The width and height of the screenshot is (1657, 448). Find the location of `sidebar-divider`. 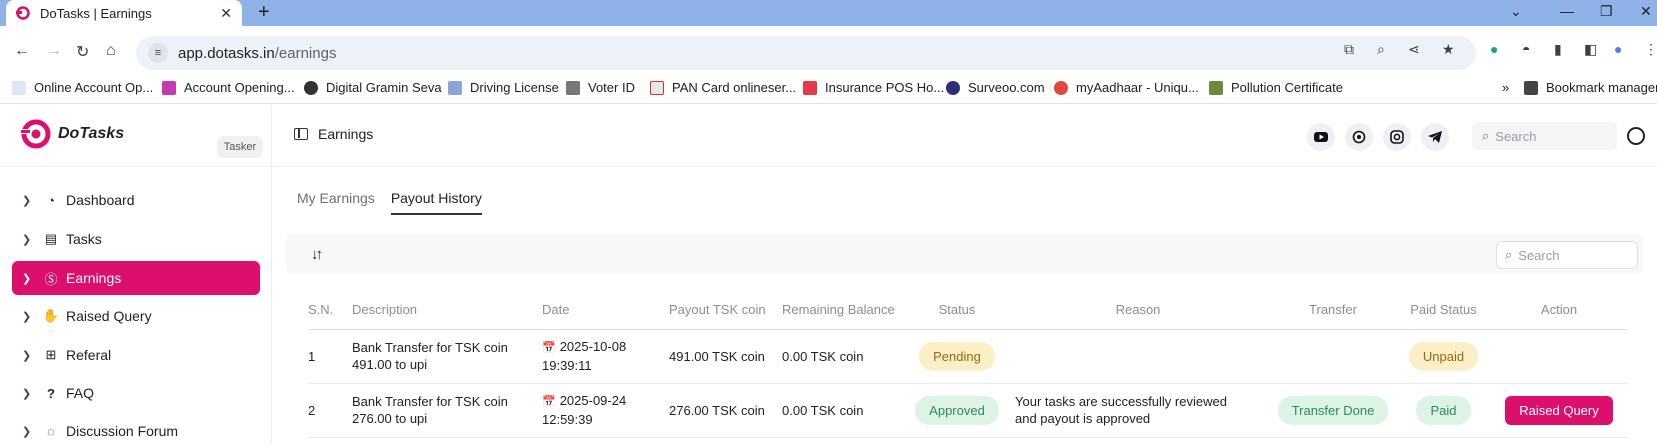

sidebar-divider is located at coordinates (136, 166).